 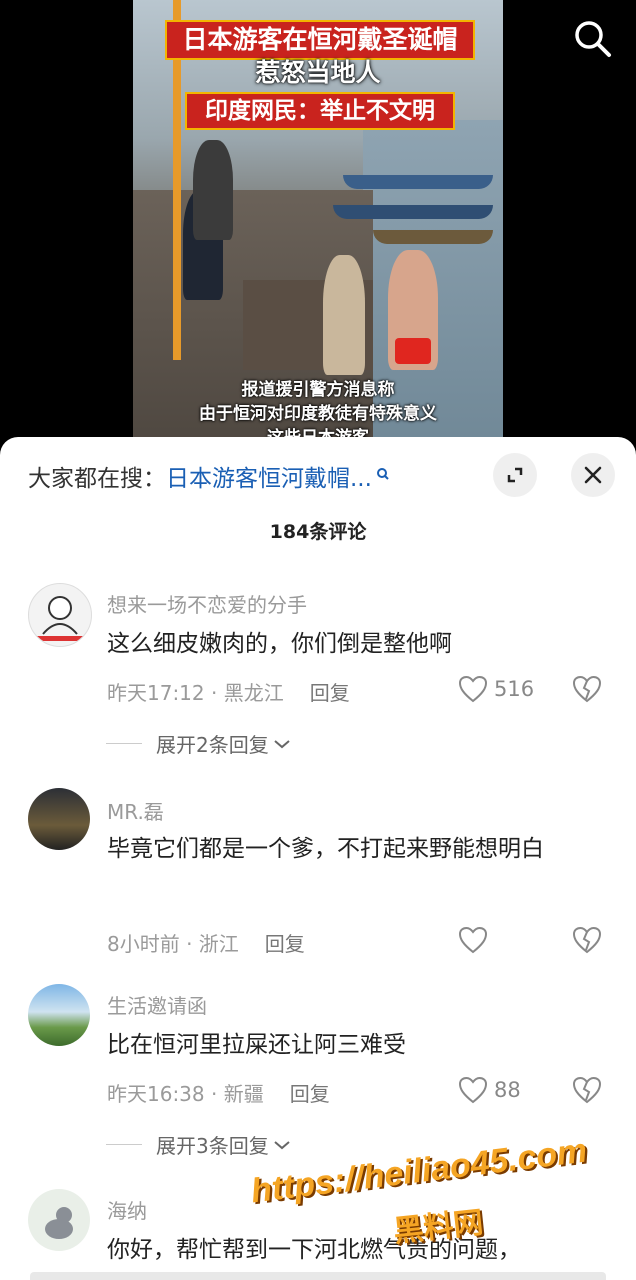 I want to click on comment-count: 184条评论, so click(x=318, y=532).